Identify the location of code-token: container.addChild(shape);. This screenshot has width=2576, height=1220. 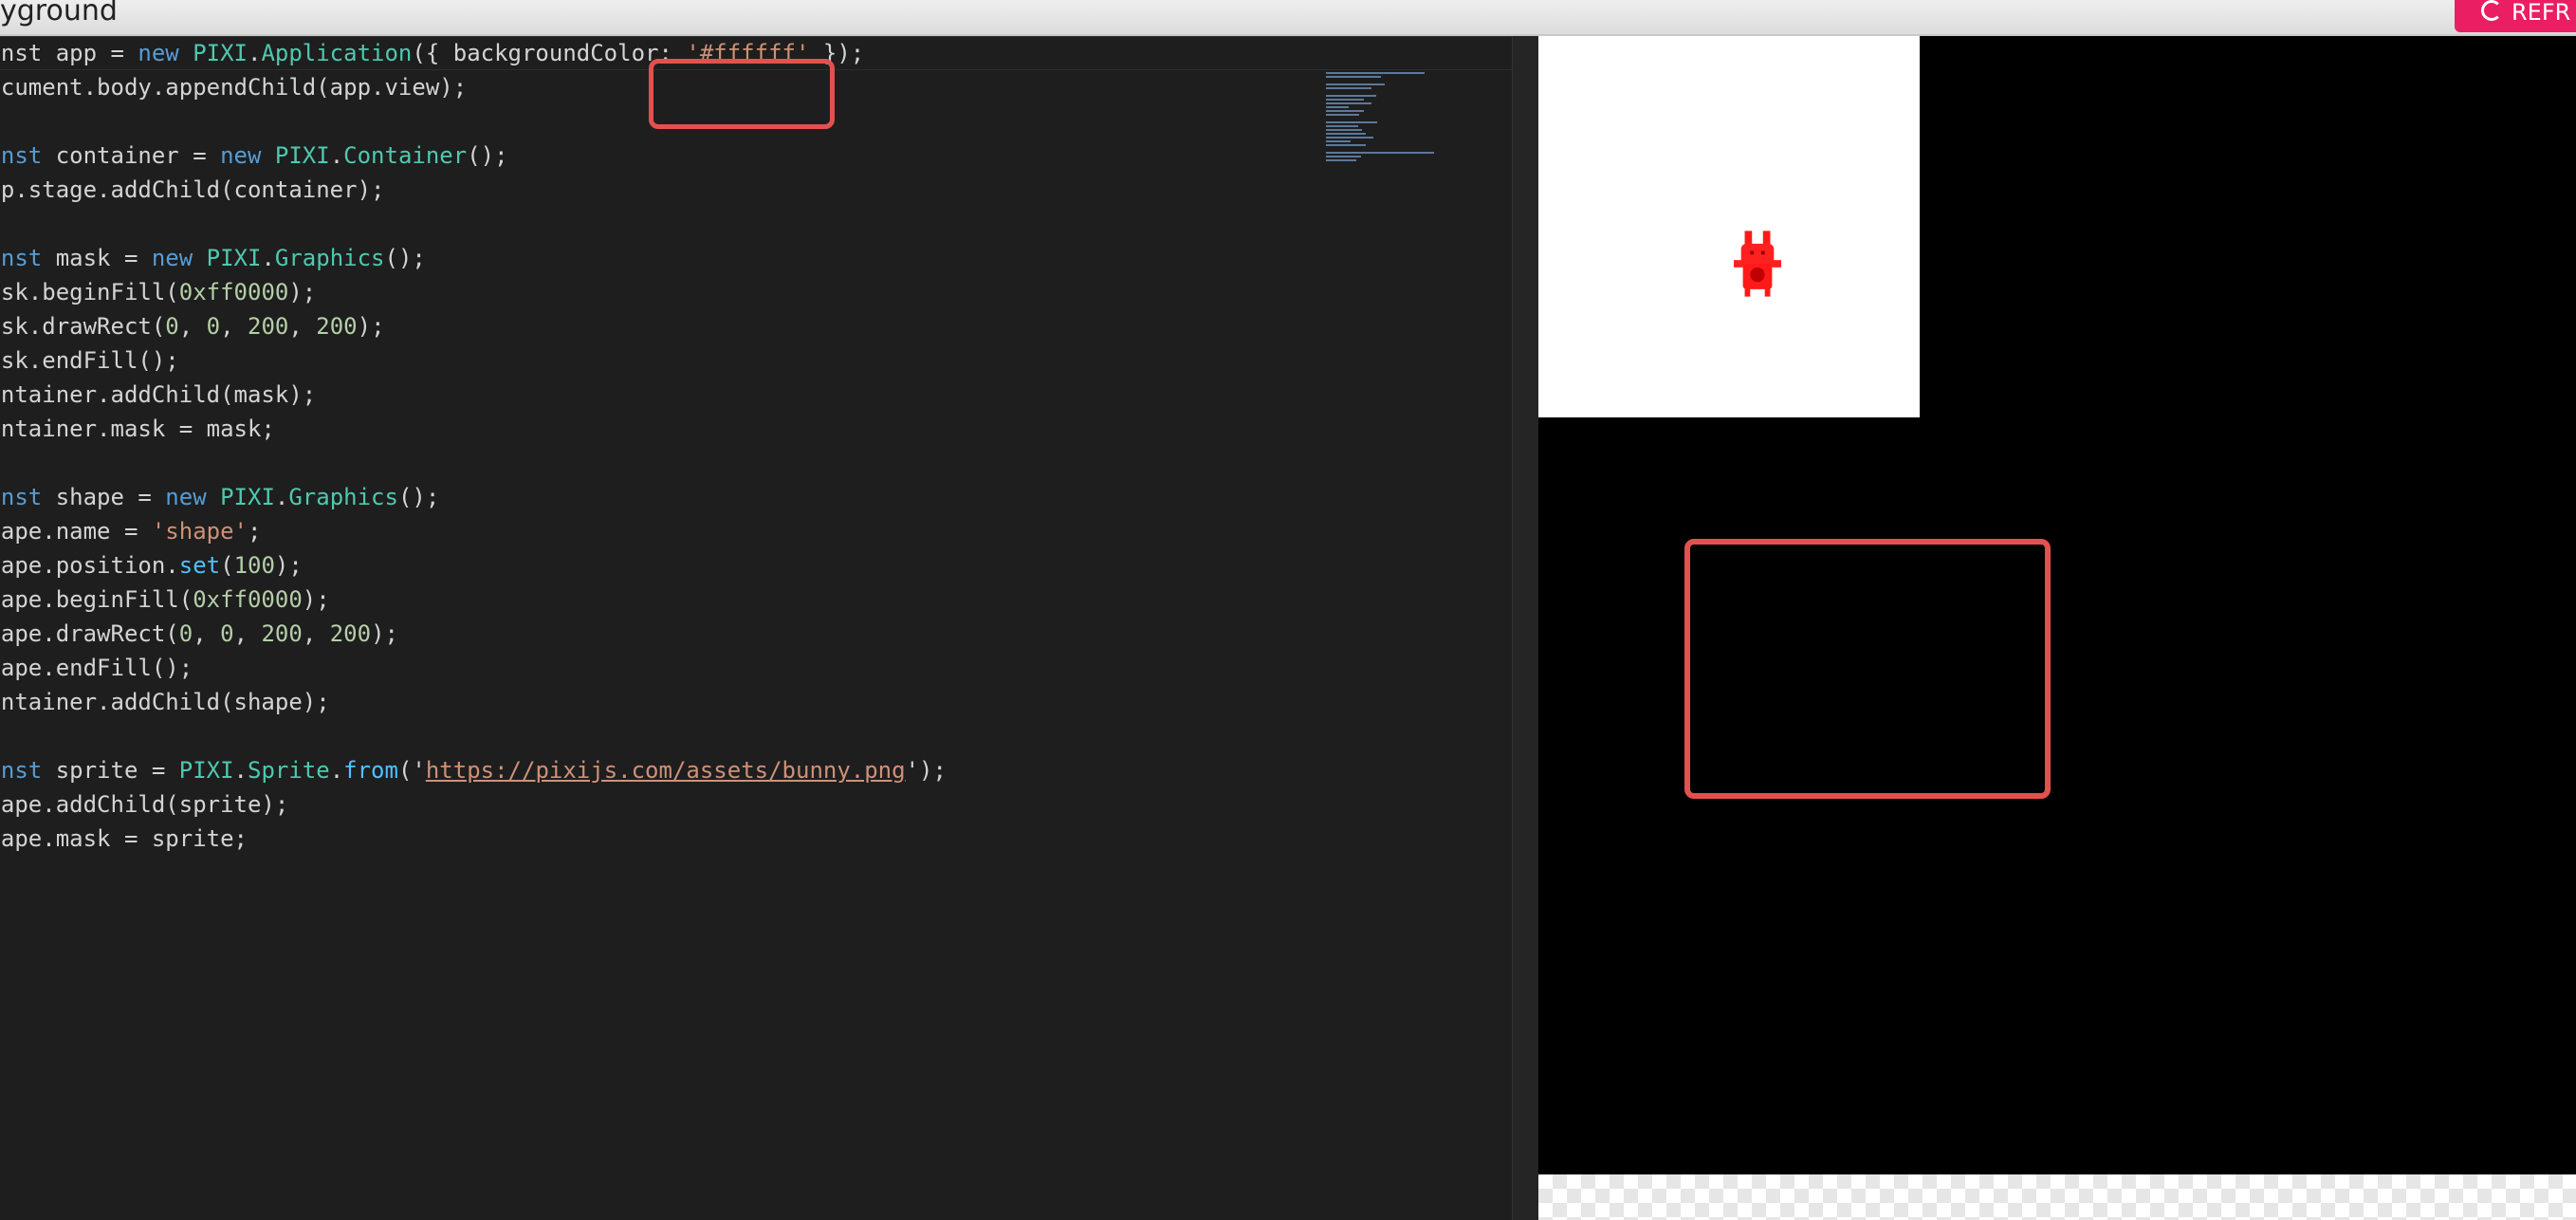
(165, 702).